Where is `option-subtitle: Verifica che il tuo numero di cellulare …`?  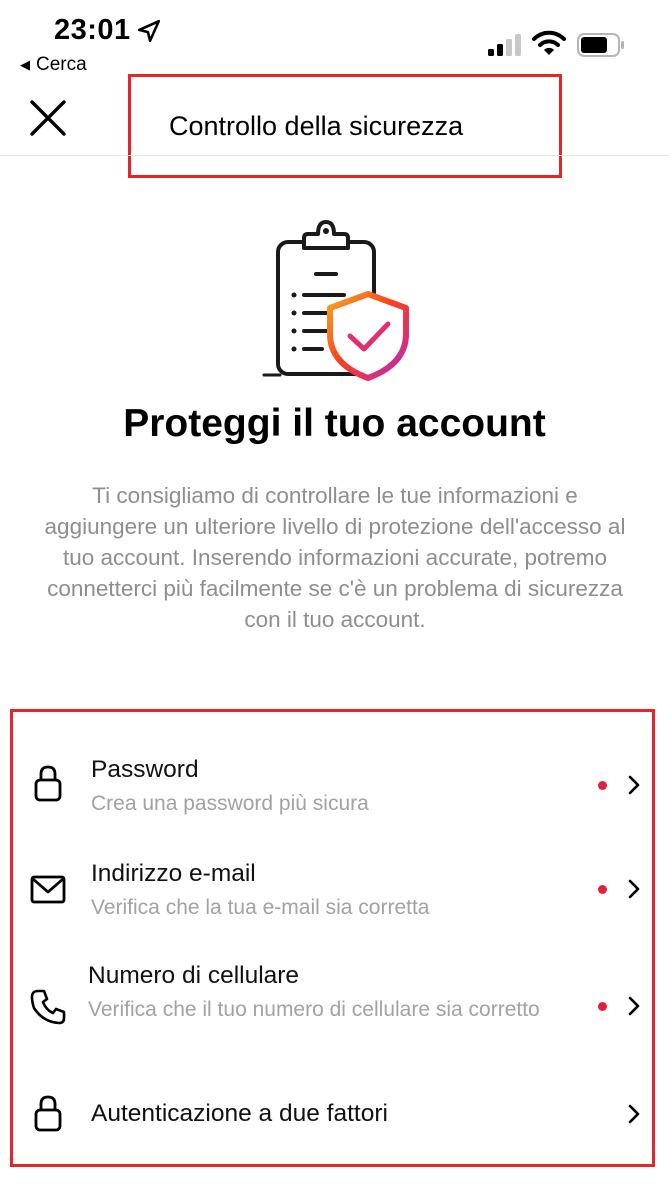 option-subtitle: Verifica che il tuo numero di cellulare … is located at coordinates (314, 1009).